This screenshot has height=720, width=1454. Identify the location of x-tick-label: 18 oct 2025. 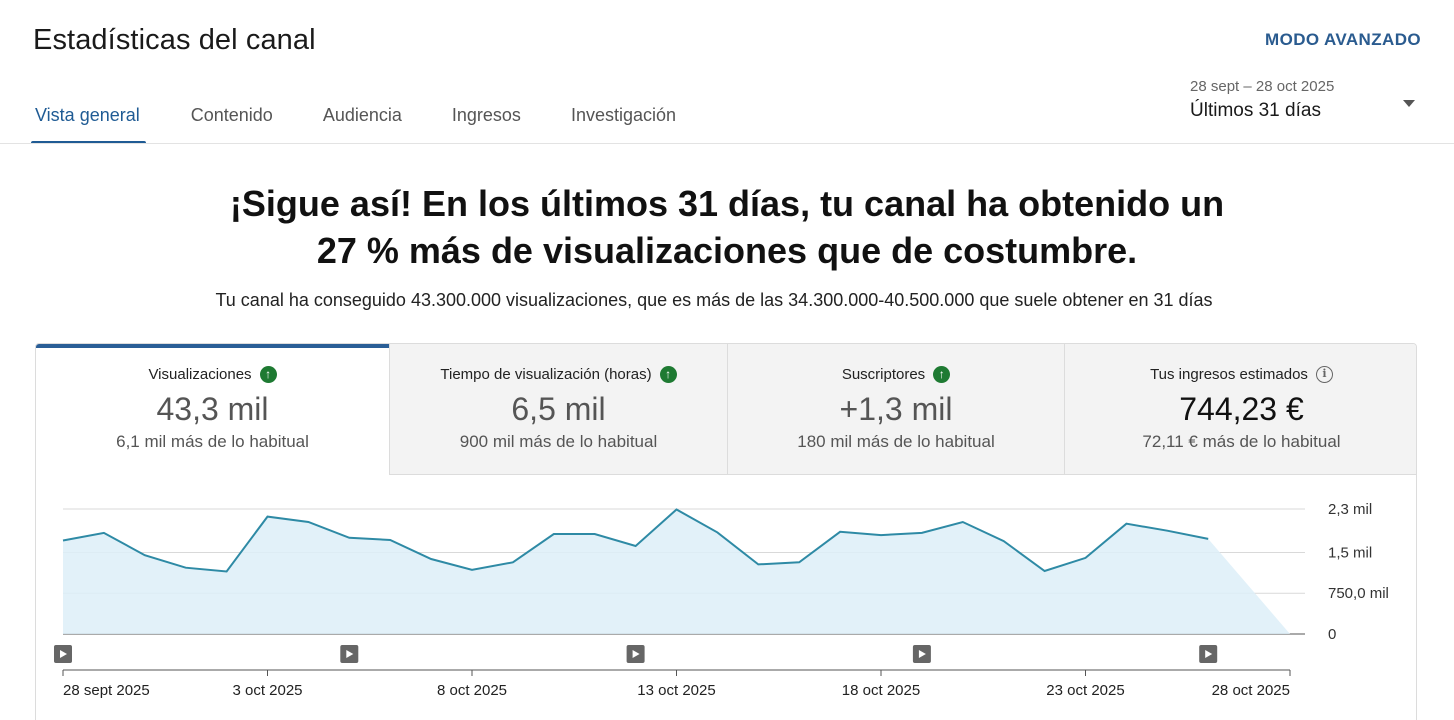
(881, 690).